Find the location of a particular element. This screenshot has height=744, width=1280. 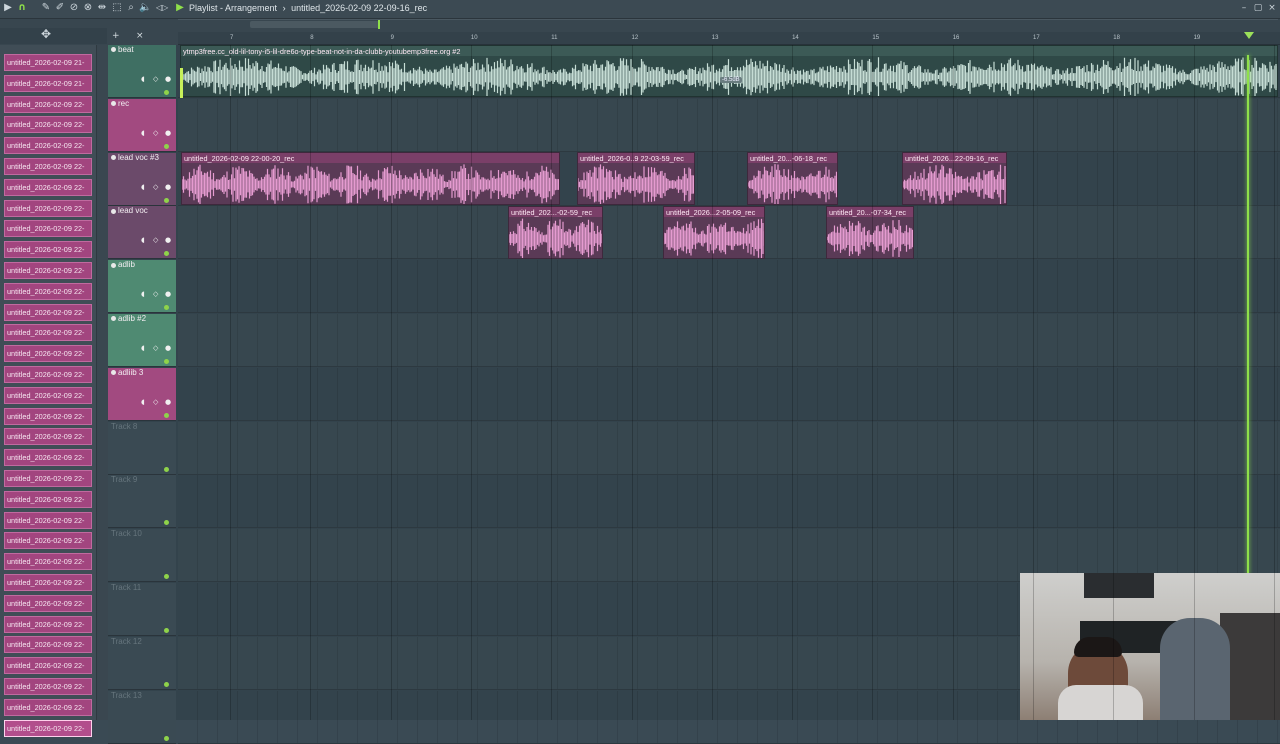

track-header: beat ◖ ◇ ● is located at coordinates (142, 71).